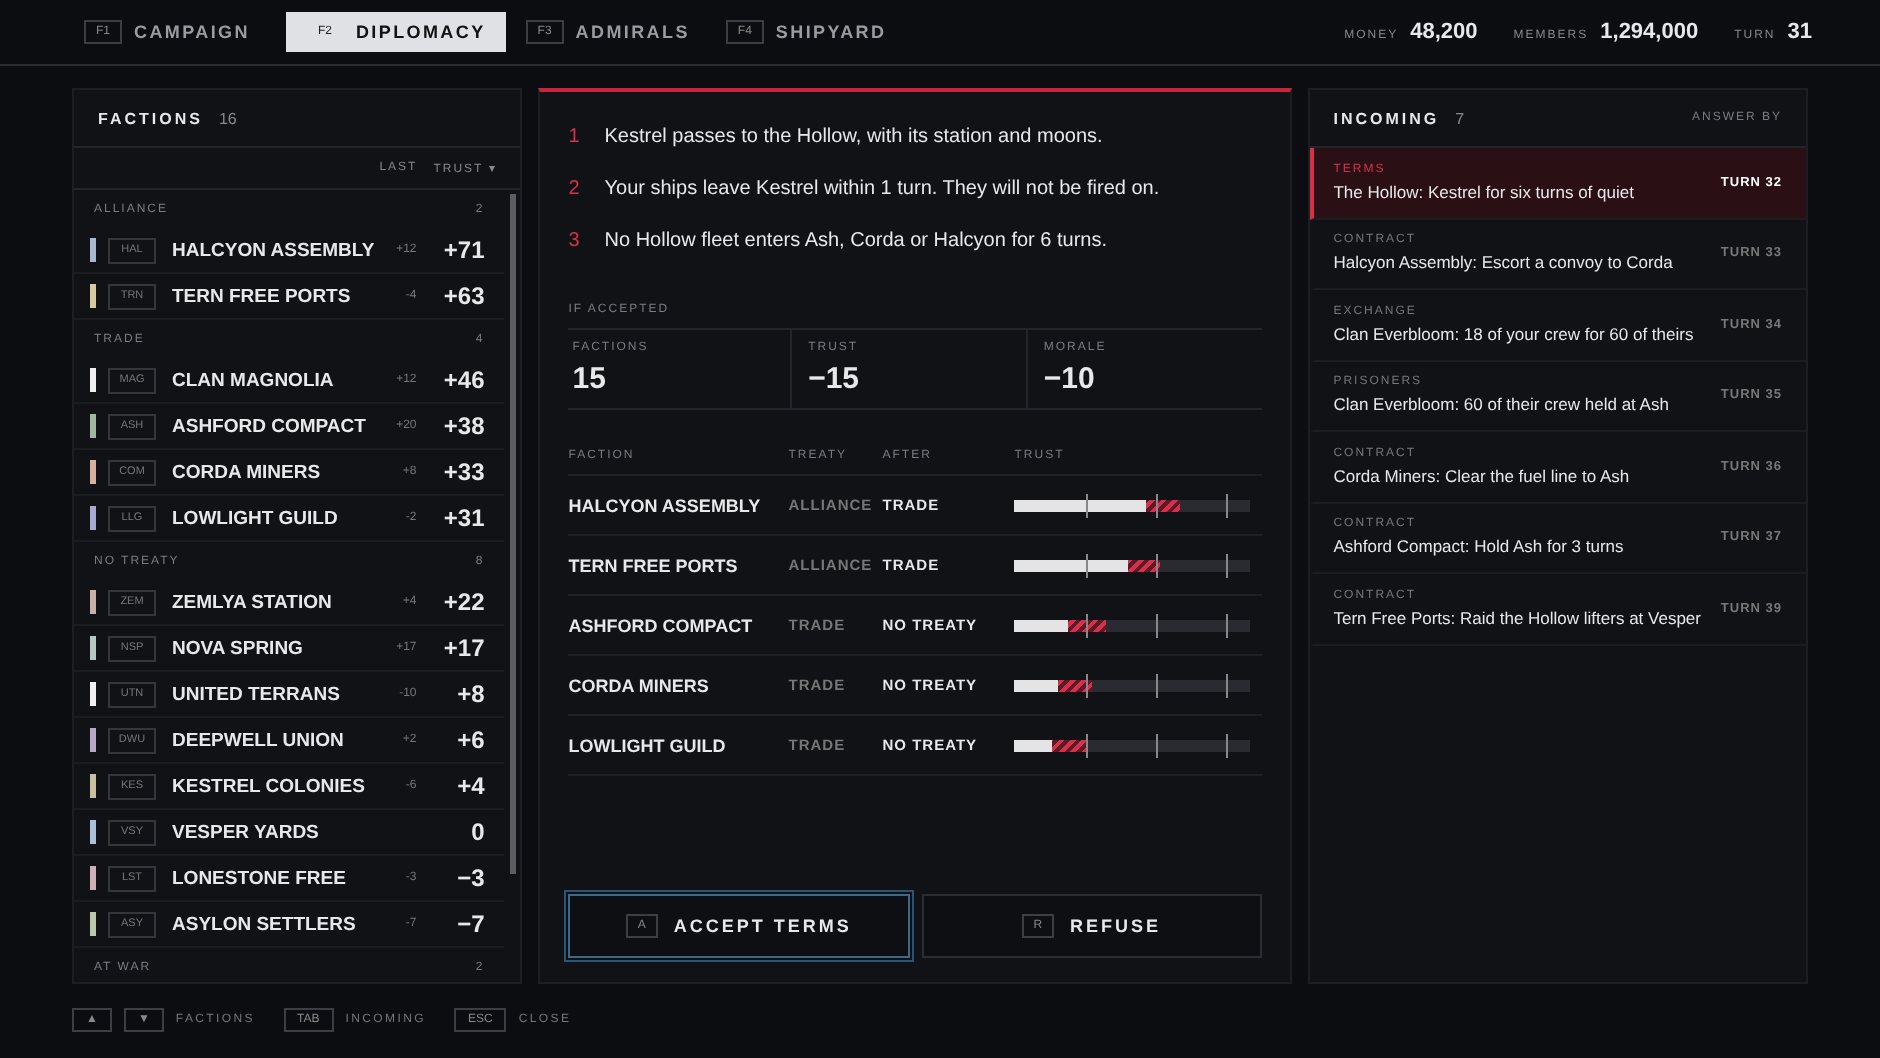 The width and height of the screenshot is (1880, 1058). I want to click on term-text: Kestrel passes to the Hollow, with its station and moons., so click(853, 136).